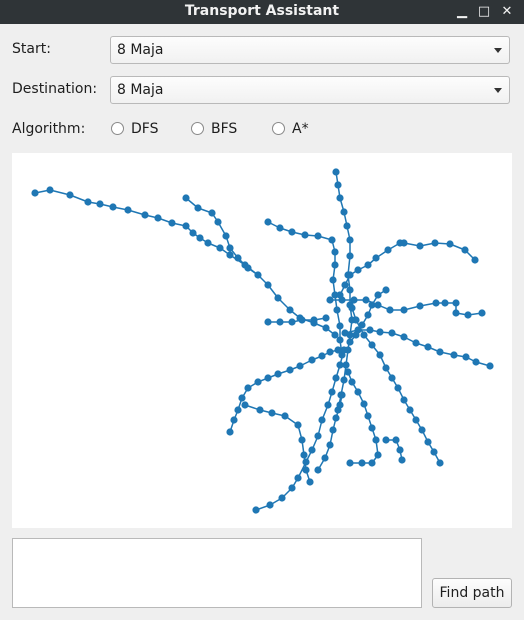 This screenshot has width=524, height=620. Describe the element at coordinates (217, 573) in the screenshot. I see `path-output` at that location.